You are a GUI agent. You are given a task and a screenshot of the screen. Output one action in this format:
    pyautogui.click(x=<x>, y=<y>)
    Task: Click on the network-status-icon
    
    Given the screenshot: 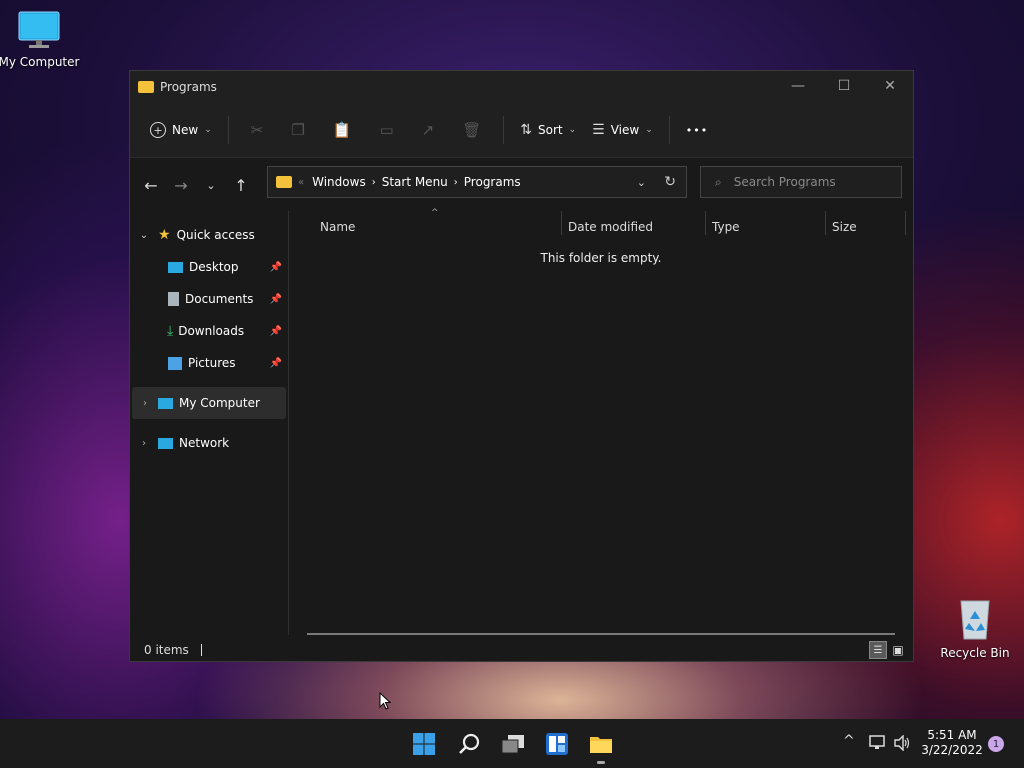 What is the action you would take?
    pyautogui.click(x=878, y=743)
    